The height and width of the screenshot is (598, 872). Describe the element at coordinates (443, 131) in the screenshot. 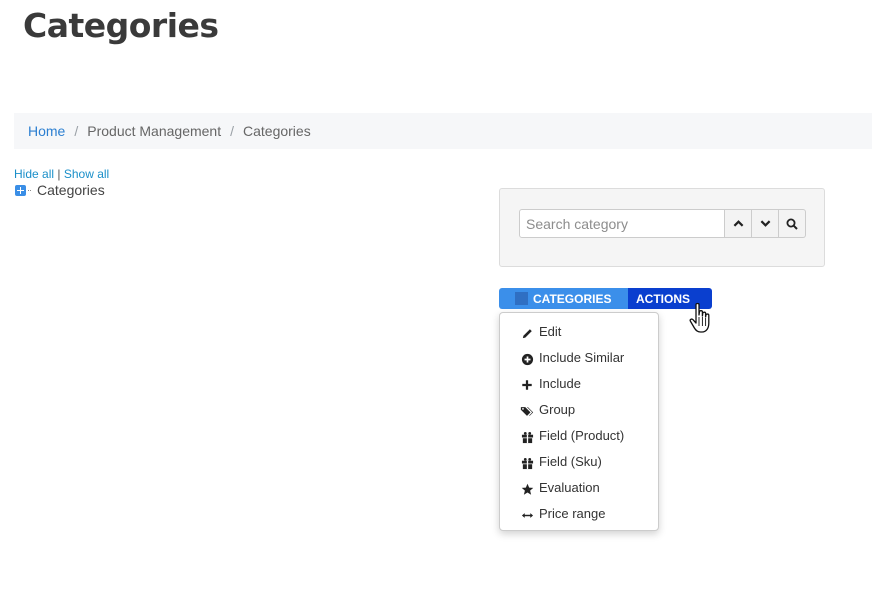

I see `breadcrumb: Home / Product Management / Categories` at that location.